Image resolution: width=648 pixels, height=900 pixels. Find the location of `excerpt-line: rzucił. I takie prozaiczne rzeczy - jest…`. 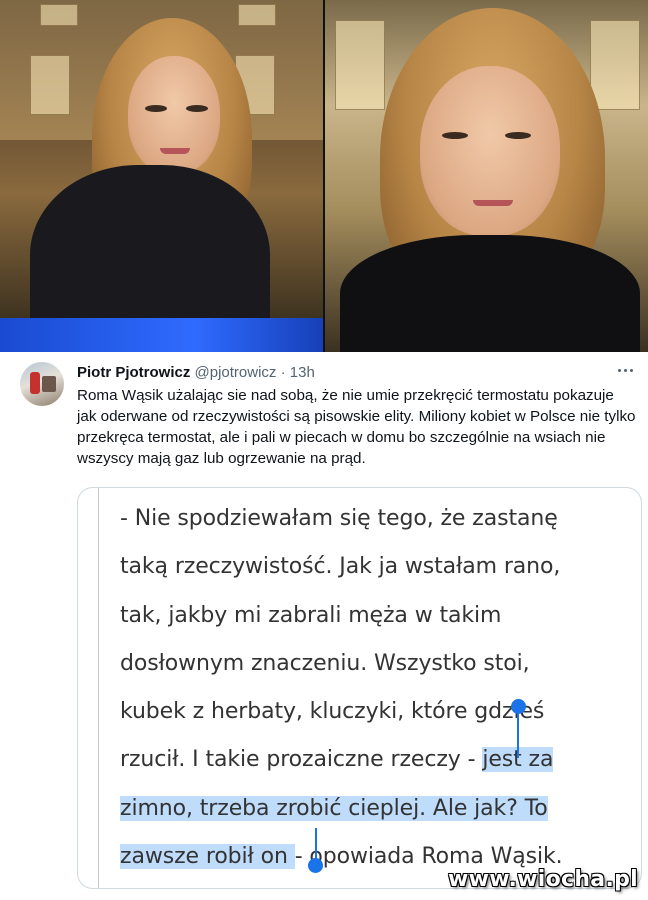

excerpt-line: rzucił. I takie prozaiczne rzeczy - jest… is located at coordinates (380, 760).